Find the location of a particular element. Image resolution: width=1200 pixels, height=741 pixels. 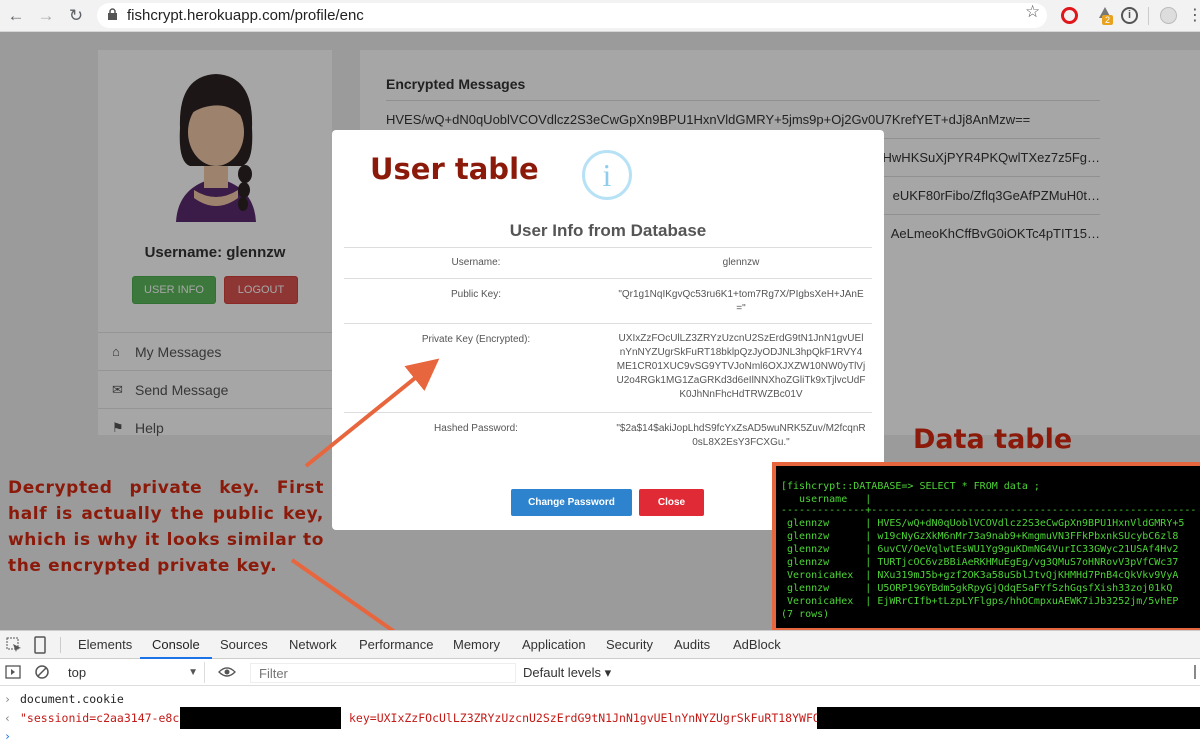

toolbar-divider is located at coordinates (1148, 16).